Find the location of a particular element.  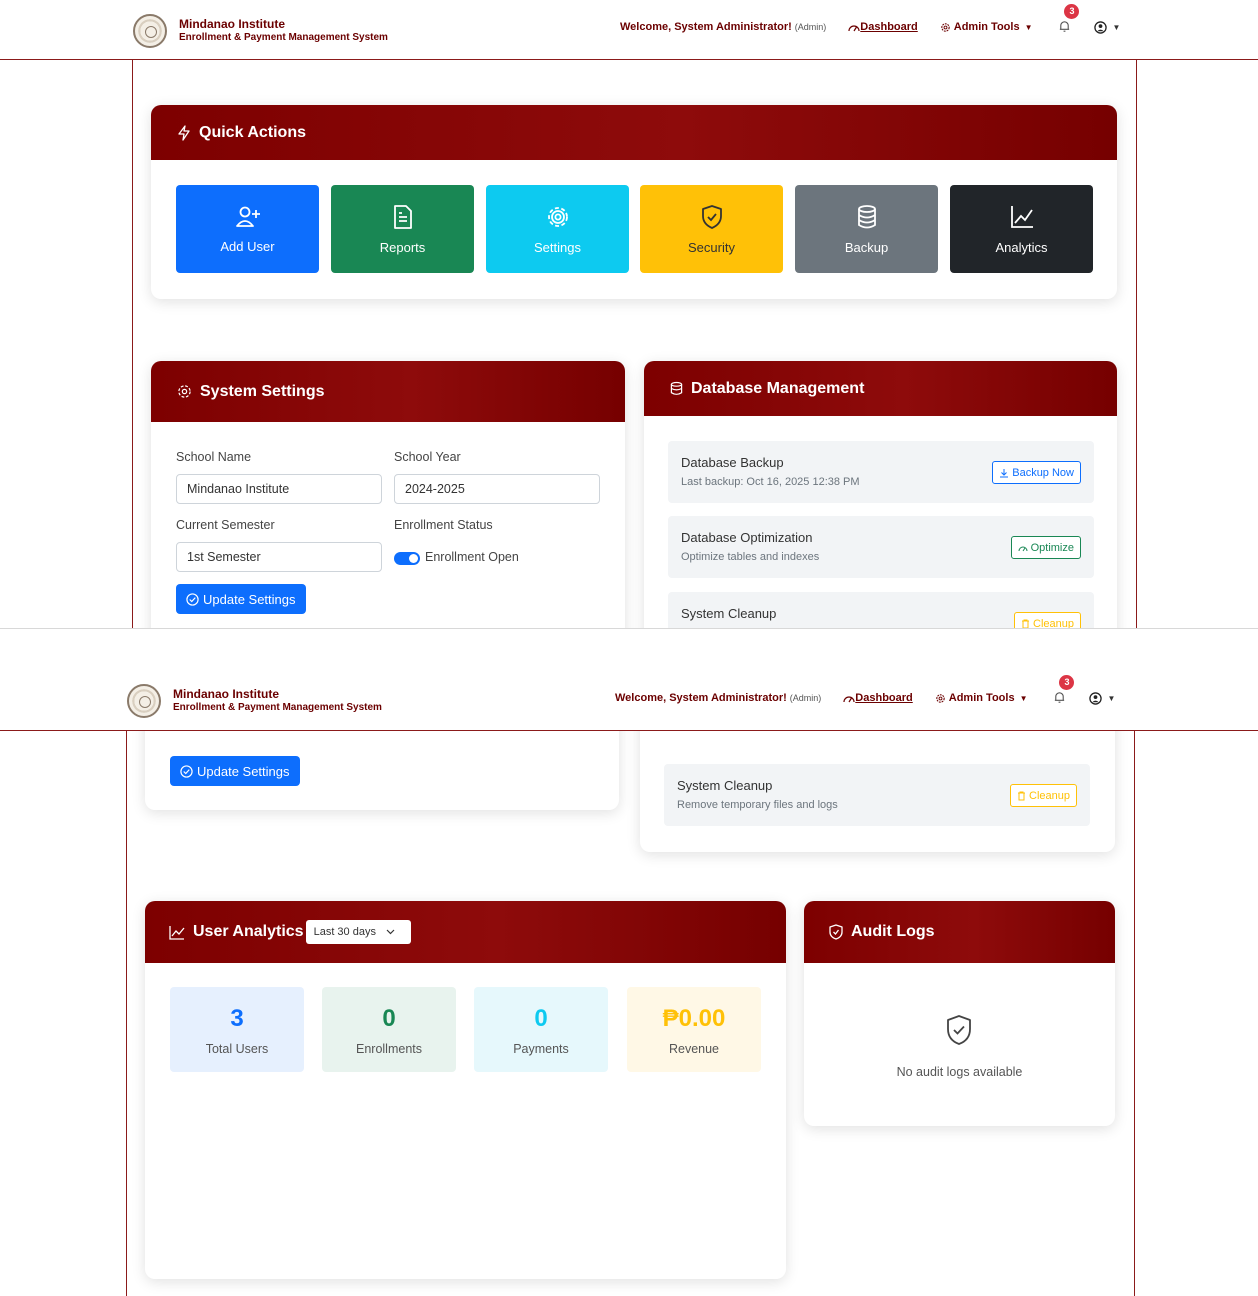

user-analytics-header: User Analytics Last 30 days is located at coordinates (465, 932).